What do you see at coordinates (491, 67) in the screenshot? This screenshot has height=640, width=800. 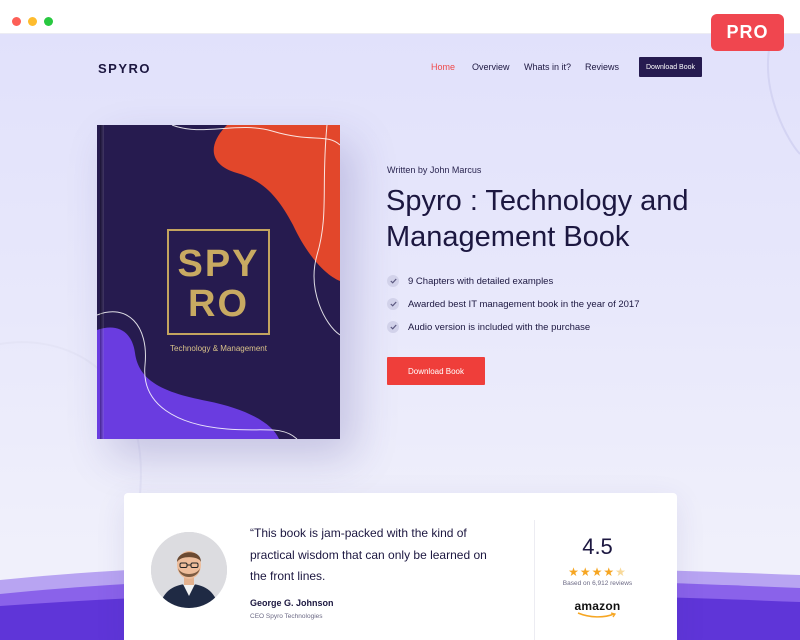 I see `nav-link-overview: Overview` at bounding box center [491, 67].